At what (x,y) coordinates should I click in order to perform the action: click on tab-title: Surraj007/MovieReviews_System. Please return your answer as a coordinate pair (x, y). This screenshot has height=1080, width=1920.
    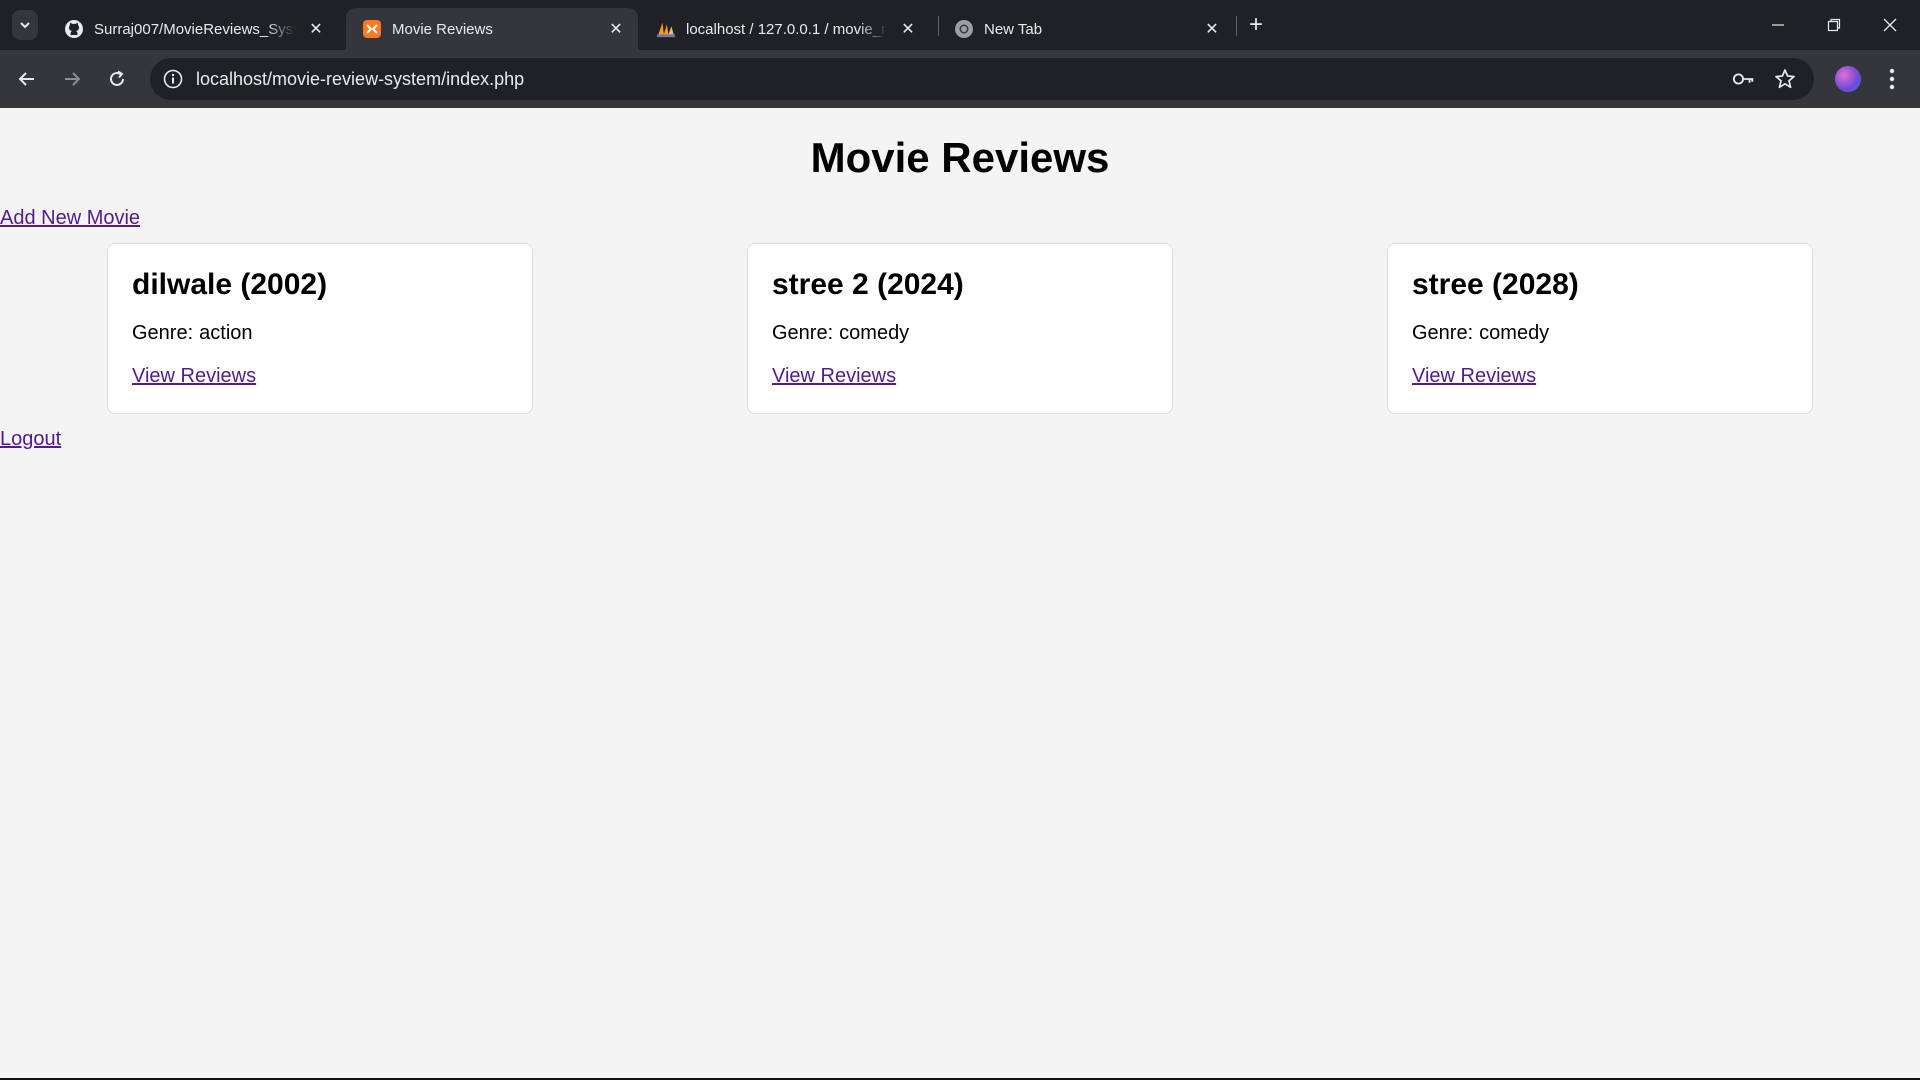
    Looking at the image, I should click on (195, 29).